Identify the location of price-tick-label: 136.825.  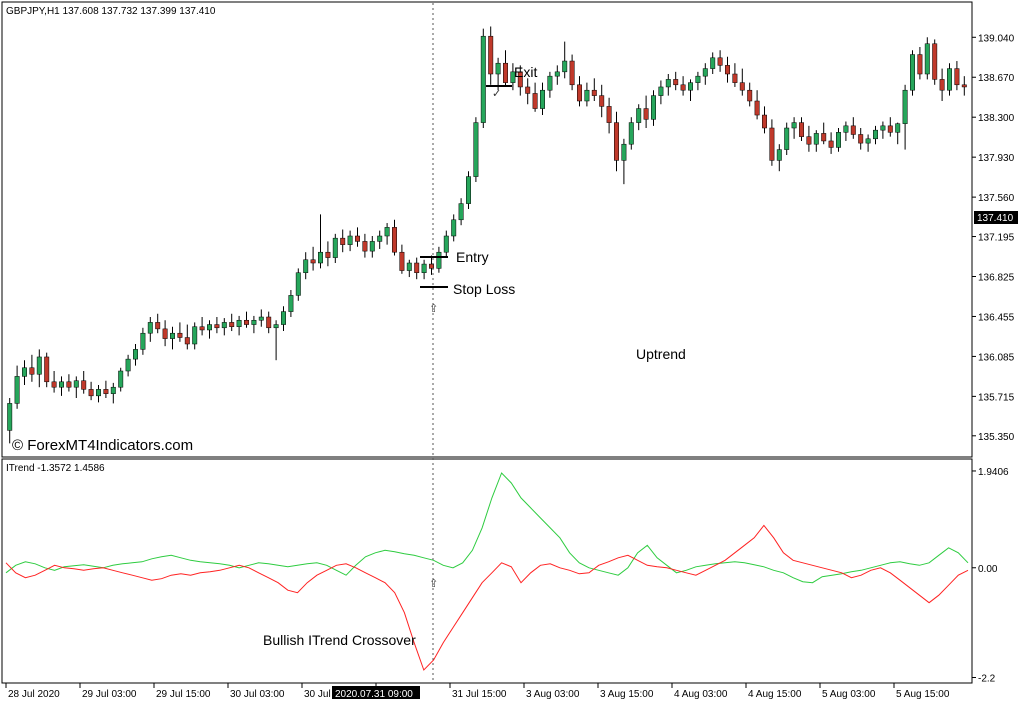
(996, 278).